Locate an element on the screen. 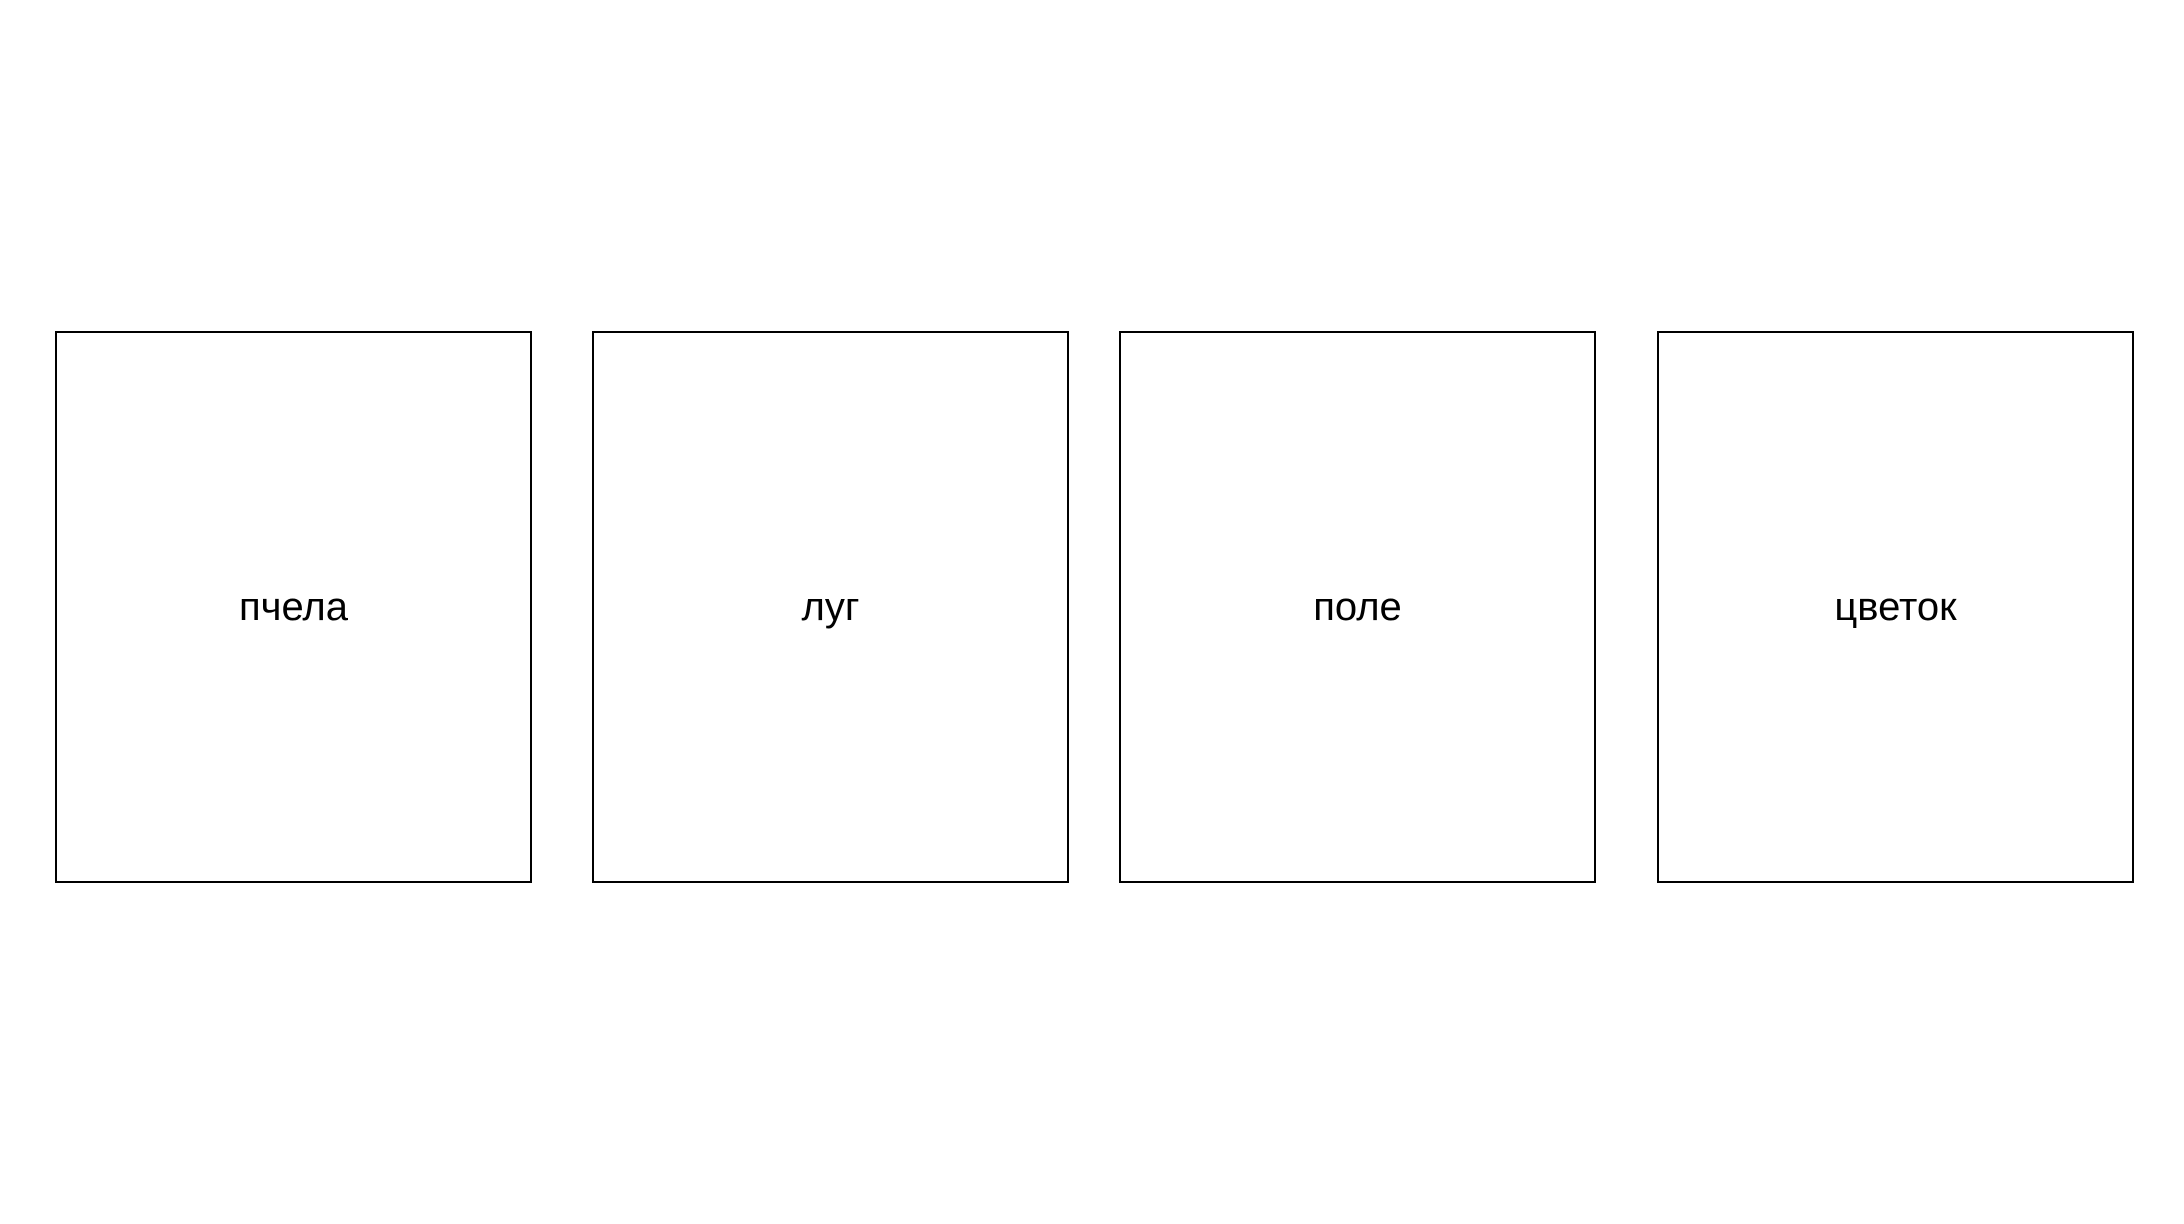 The width and height of the screenshot is (2184, 1224). word-card-label: поле is located at coordinates (1357, 607).